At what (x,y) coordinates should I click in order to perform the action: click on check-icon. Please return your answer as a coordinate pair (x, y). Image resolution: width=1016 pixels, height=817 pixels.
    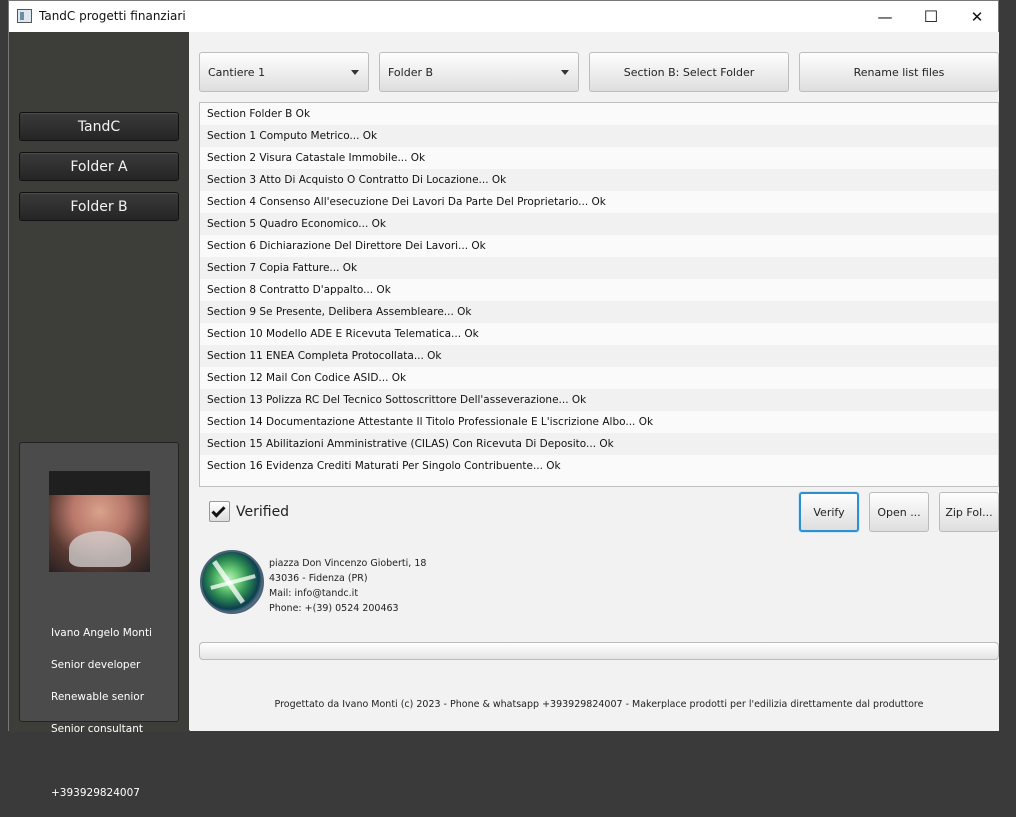
    Looking at the image, I should click on (218, 510).